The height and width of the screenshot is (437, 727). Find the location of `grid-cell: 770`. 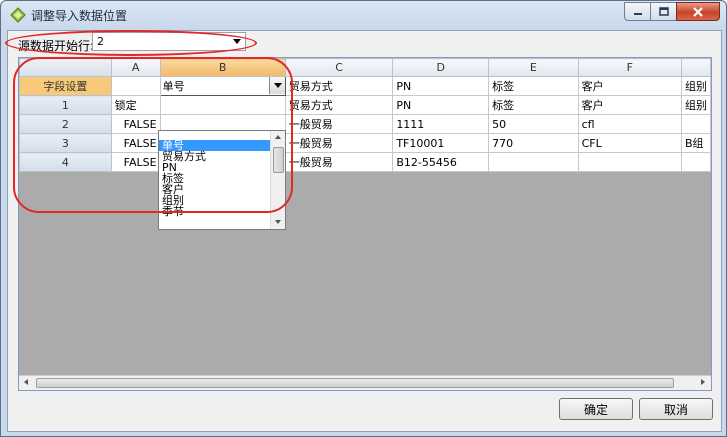

grid-cell: 770 is located at coordinates (533, 143).